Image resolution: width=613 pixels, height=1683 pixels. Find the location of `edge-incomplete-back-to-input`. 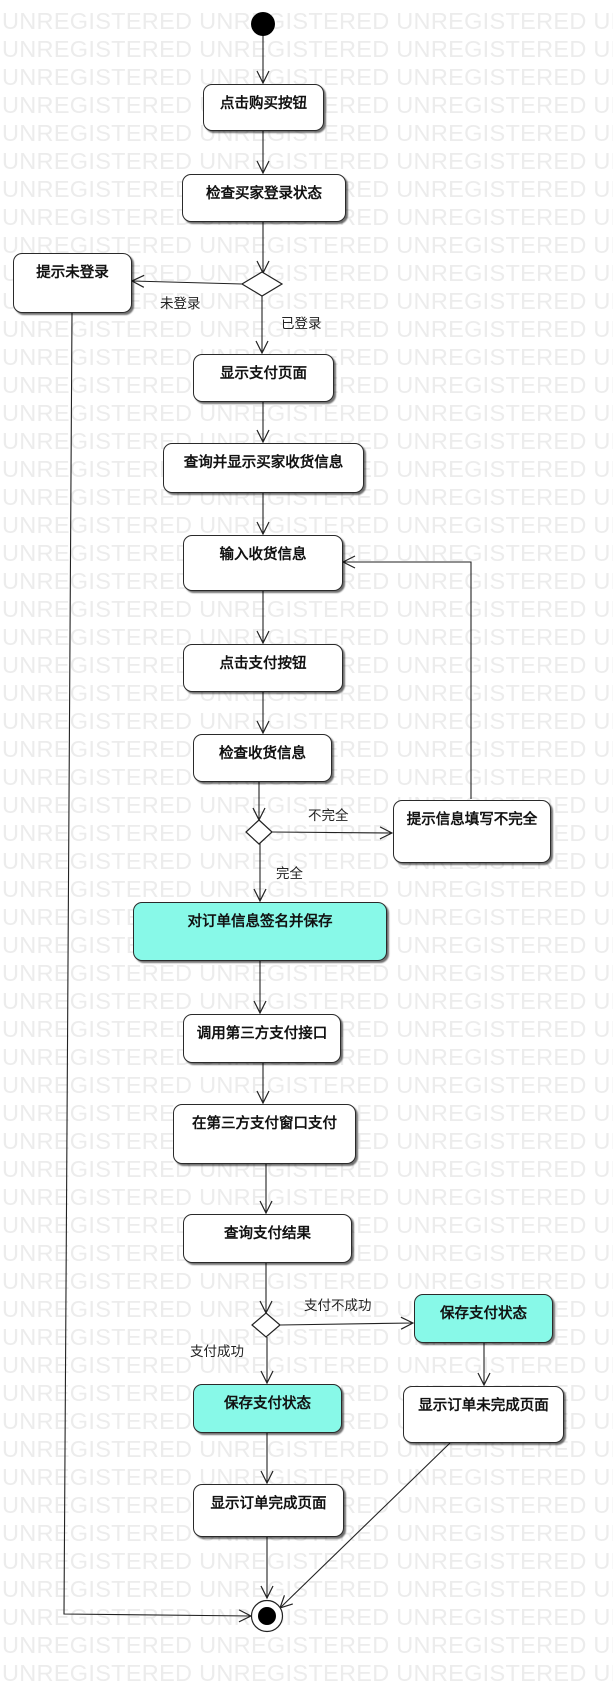

edge-incomplete-back-to-input is located at coordinates (407, 680).